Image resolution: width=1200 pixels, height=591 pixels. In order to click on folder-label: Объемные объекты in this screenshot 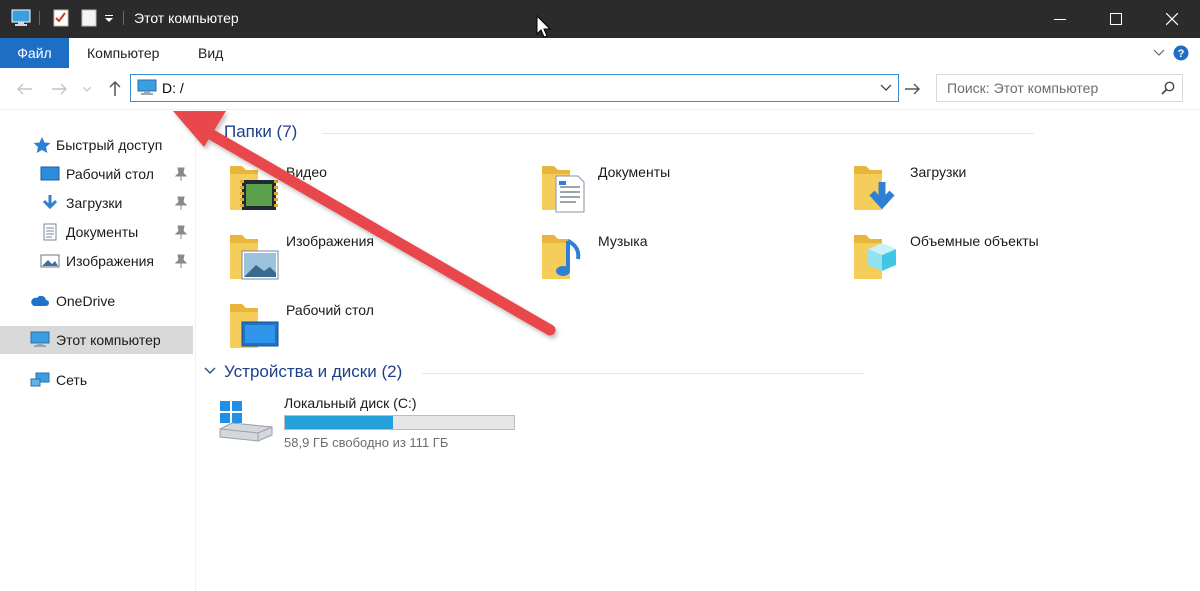, I will do `click(974, 241)`.